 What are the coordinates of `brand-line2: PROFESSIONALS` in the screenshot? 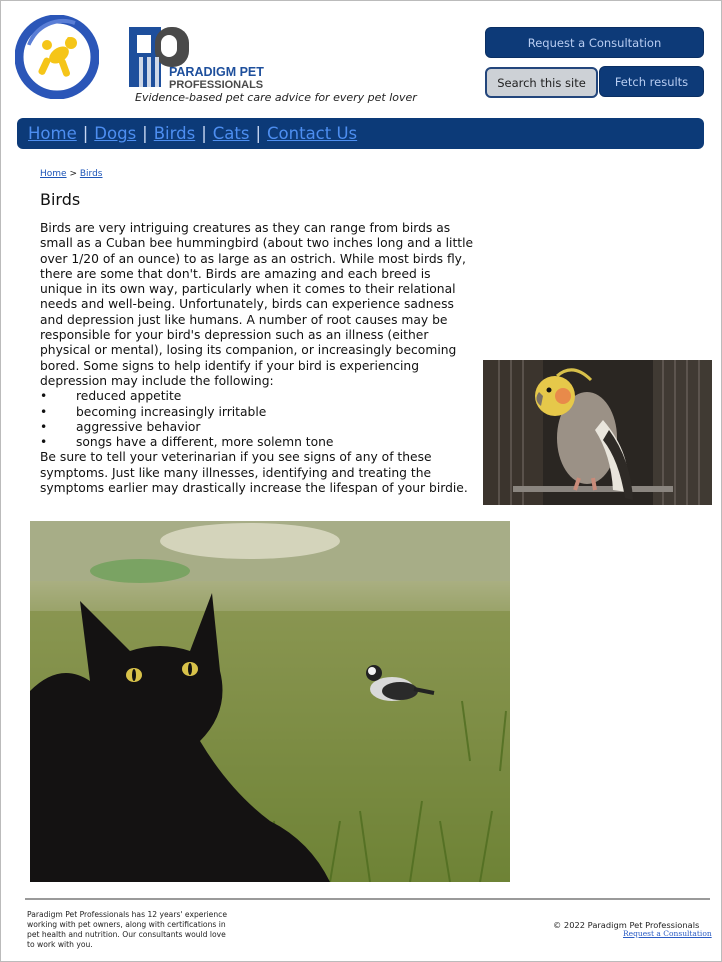 It's located at (216, 85).